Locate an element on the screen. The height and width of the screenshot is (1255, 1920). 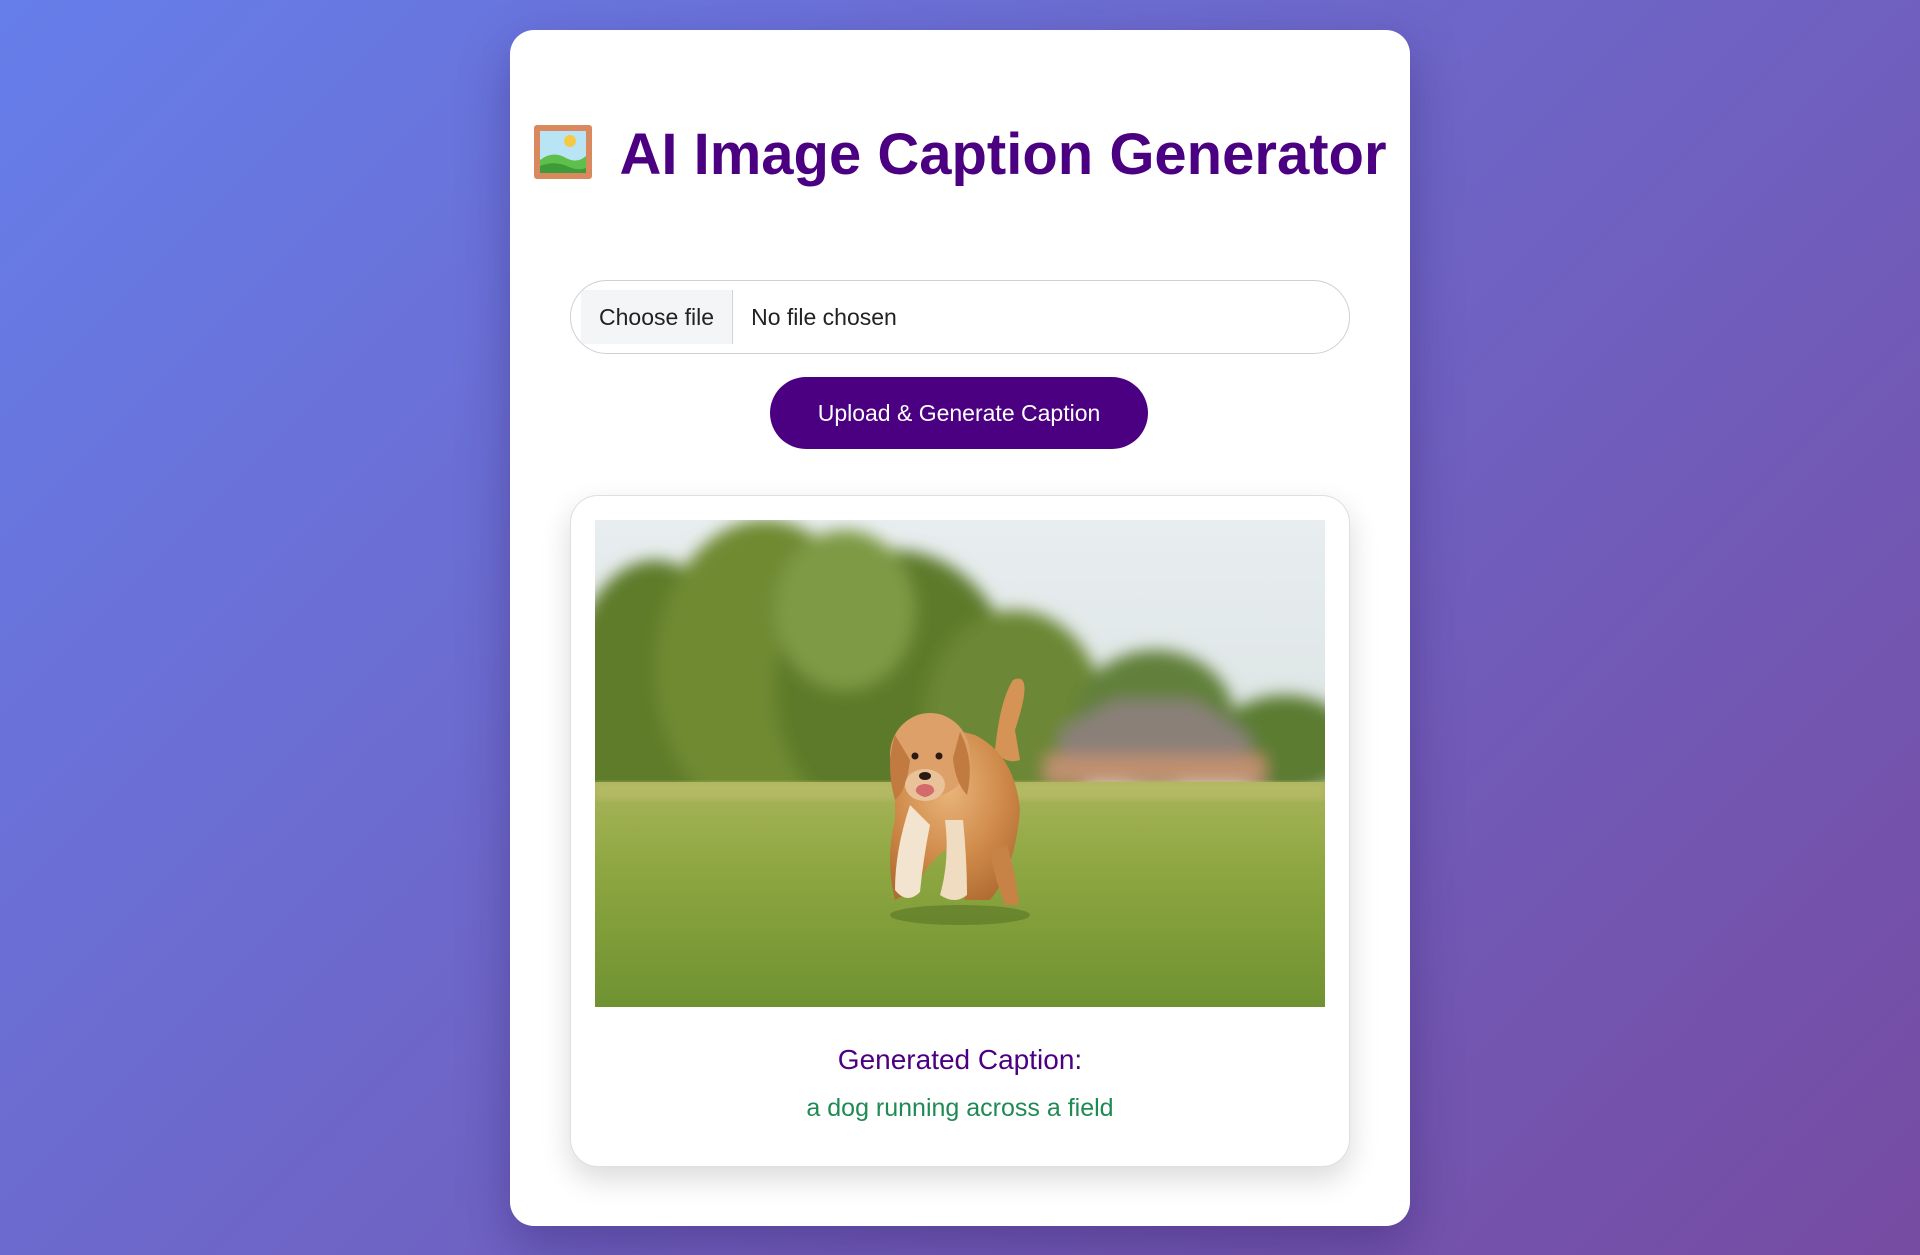
uploaded-image is located at coordinates (960, 763).